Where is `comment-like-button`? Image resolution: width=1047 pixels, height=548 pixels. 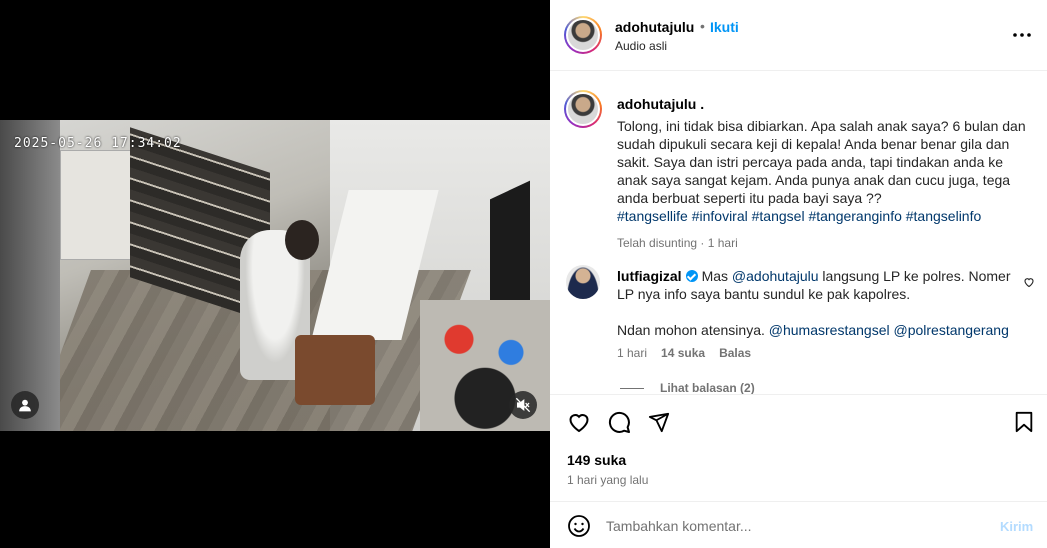
comment-like-button is located at coordinates (1029, 284).